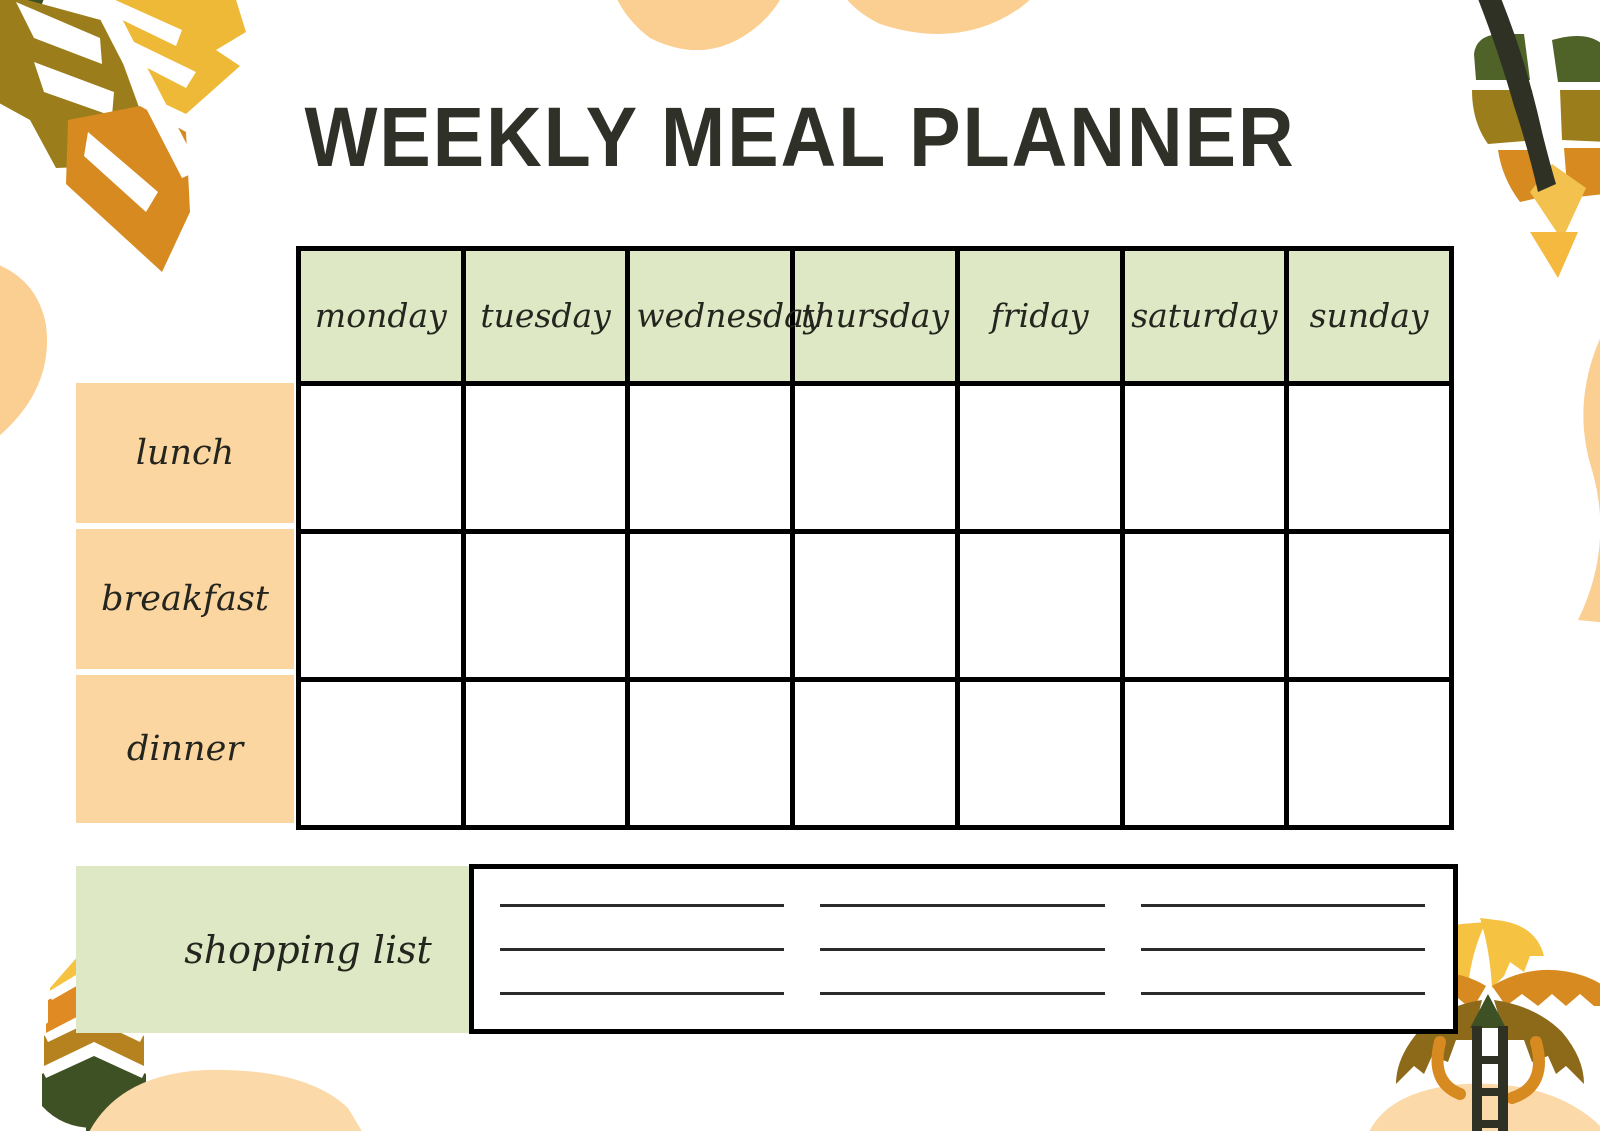 The width and height of the screenshot is (1600, 1131). I want to click on day-header-friday: friday, so click(1039, 316).